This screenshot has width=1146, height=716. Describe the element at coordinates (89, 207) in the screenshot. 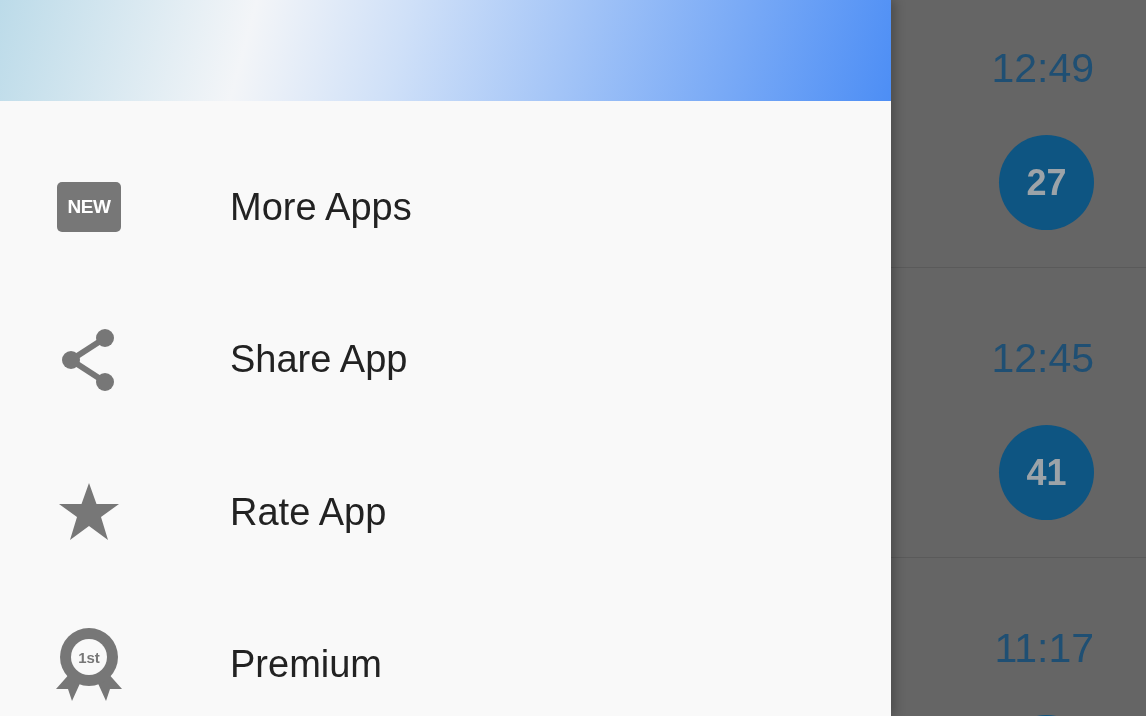

I see `new-badge-icon: NEW` at that location.